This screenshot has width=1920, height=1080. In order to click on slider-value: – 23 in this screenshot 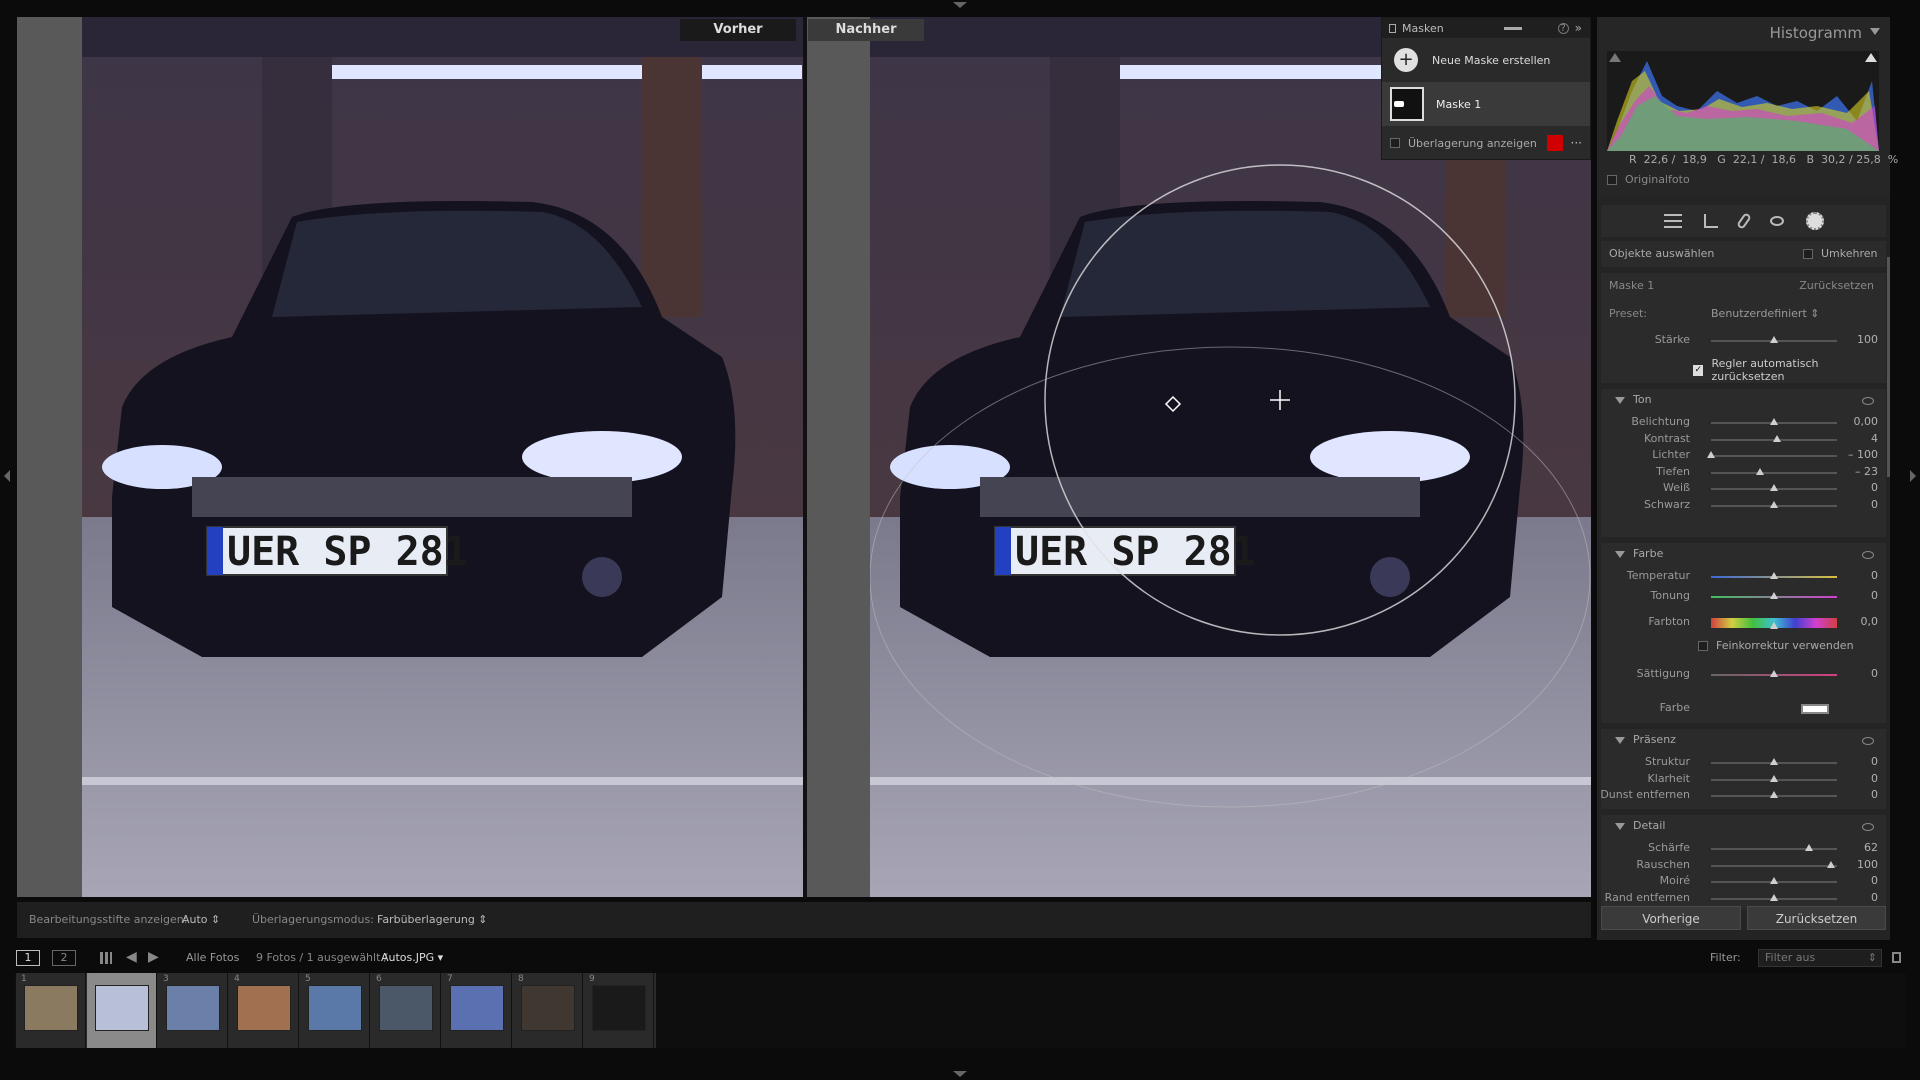, I will do `click(1866, 471)`.